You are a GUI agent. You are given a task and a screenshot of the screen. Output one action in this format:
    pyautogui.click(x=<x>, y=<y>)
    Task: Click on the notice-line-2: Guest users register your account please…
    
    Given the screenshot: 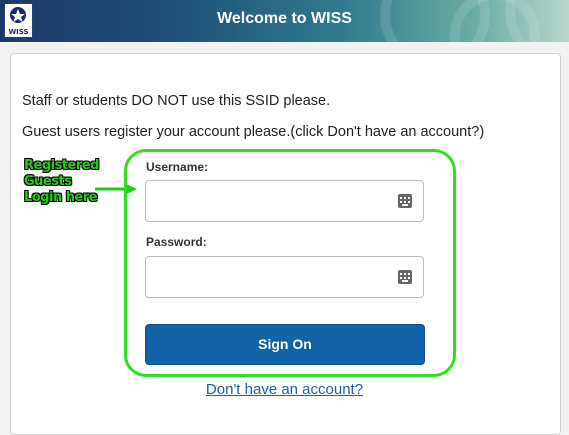 What is the action you would take?
    pyautogui.click(x=253, y=132)
    